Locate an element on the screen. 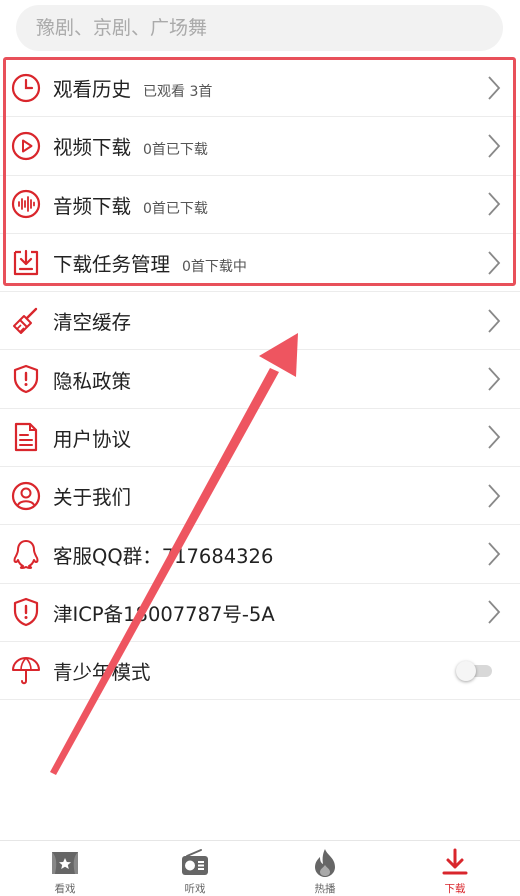 The image size is (520, 896). menu-item-label: 津ICP备18007787号-5A is located at coordinates (164, 614).